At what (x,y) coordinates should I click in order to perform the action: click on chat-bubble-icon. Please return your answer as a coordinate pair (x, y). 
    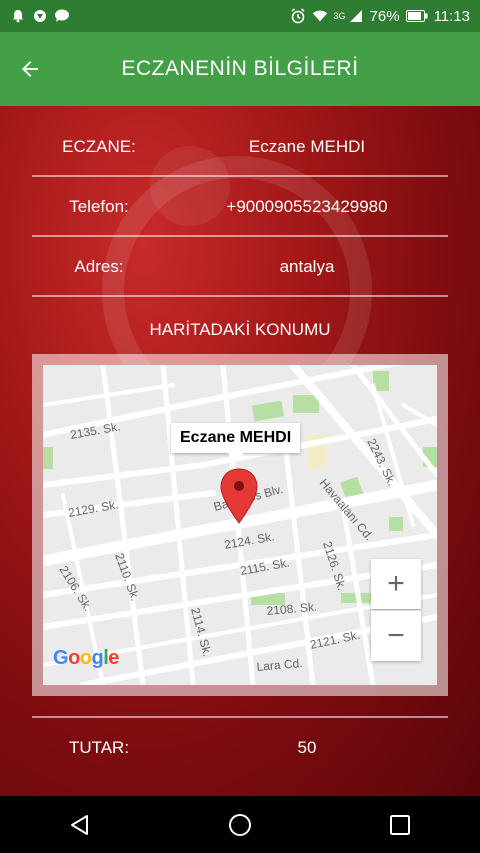
    Looking at the image, I should click on (62, 16).